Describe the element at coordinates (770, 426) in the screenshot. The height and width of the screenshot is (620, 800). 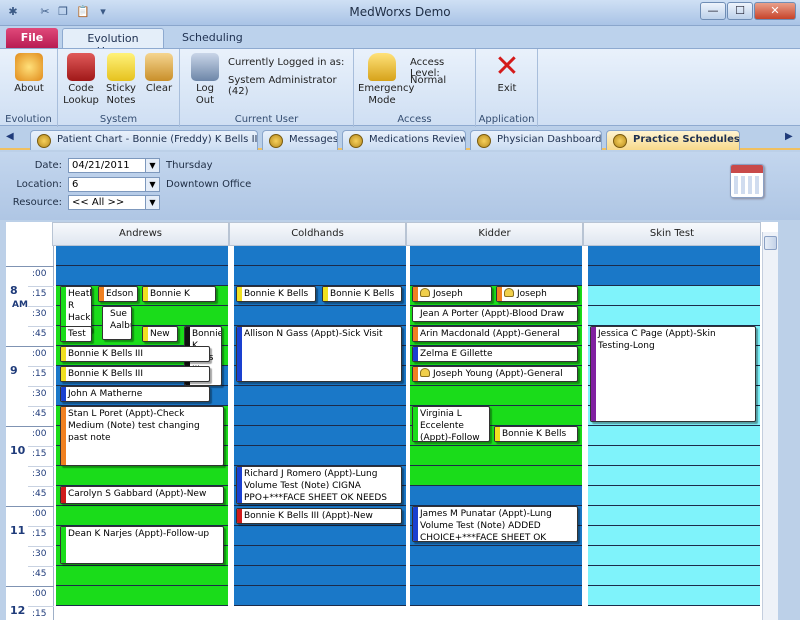
I see `vertical-scrollbar` at that location.